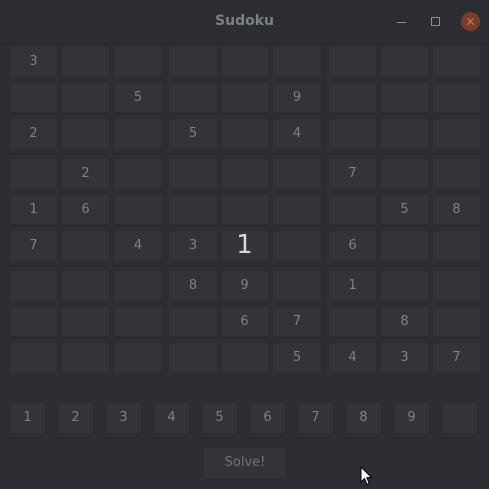 This screenshot has width=489, height=489. Describe the element at coordinates (267, 418) in the screenshot. I see `numpad-button: 6` at that location.